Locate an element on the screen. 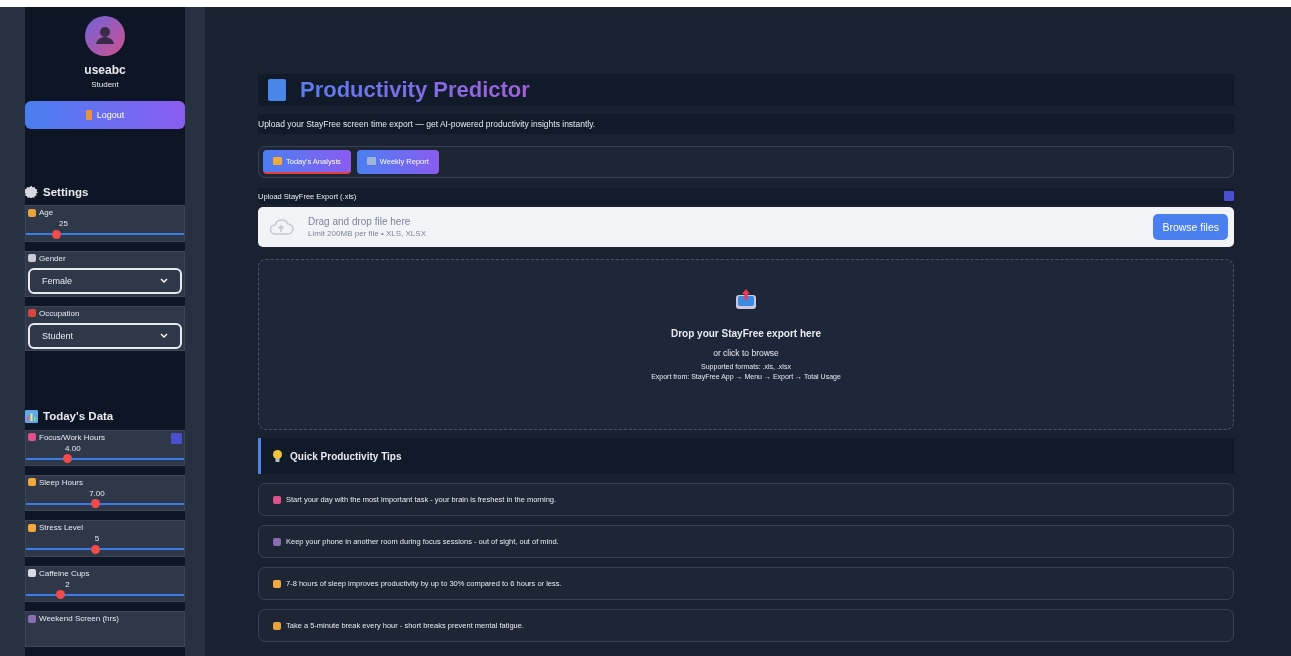 This screenshot has width=1291, height=656. select-dropdown: Student is located at coordinates (105, 335).